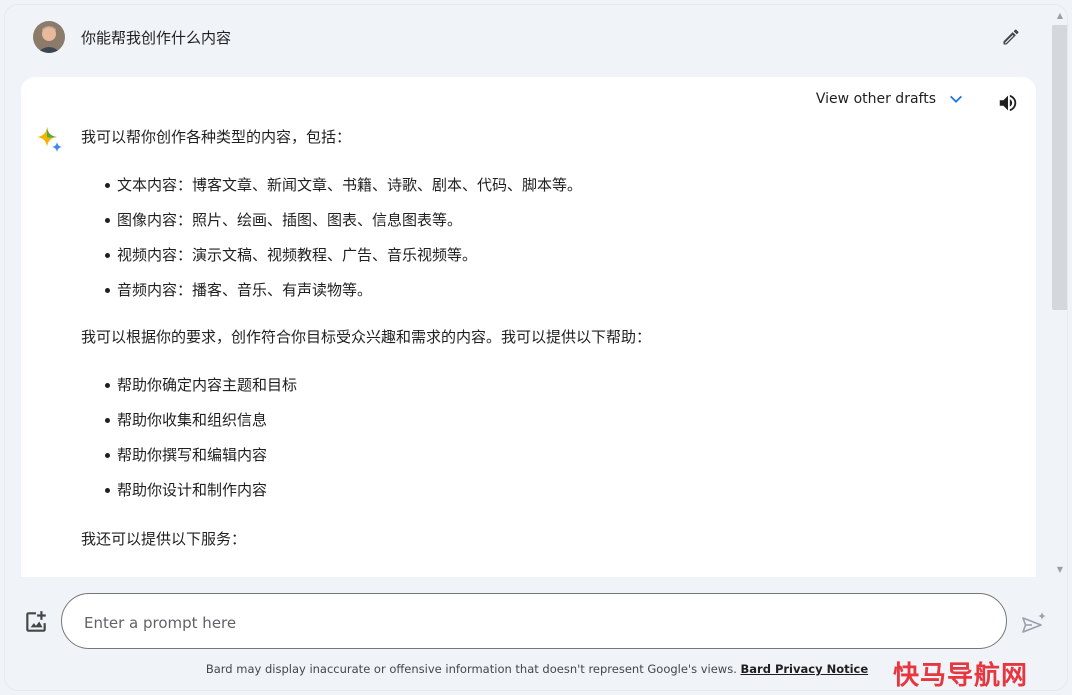 This screenshot has height=695, width=1072. I want to click on pencil-icon, so click(1011, 37).